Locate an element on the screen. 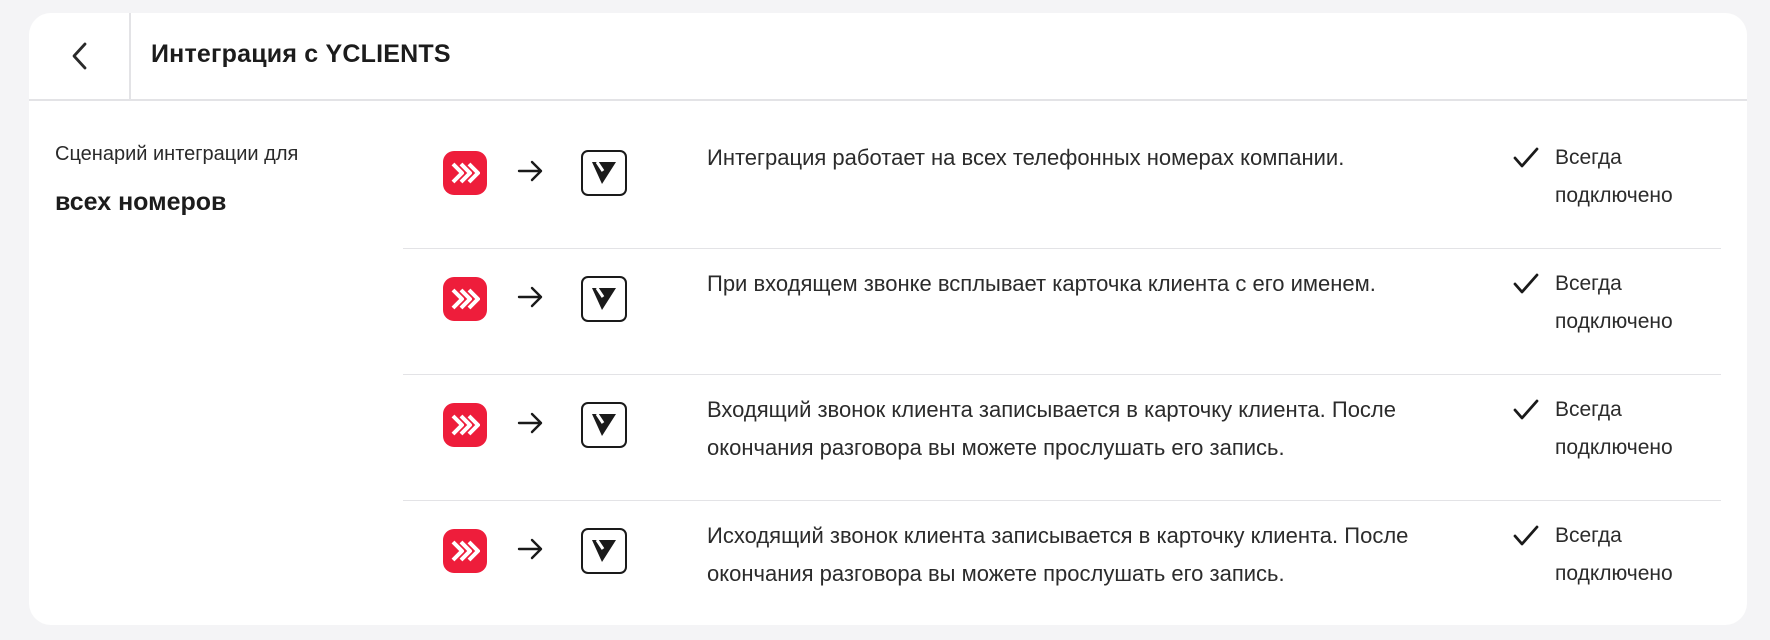 Image resolution: width=1770 pixels, height=640 pixels. page-title: Интеграция с YCLIENTS is located at coordinates (301, 54).